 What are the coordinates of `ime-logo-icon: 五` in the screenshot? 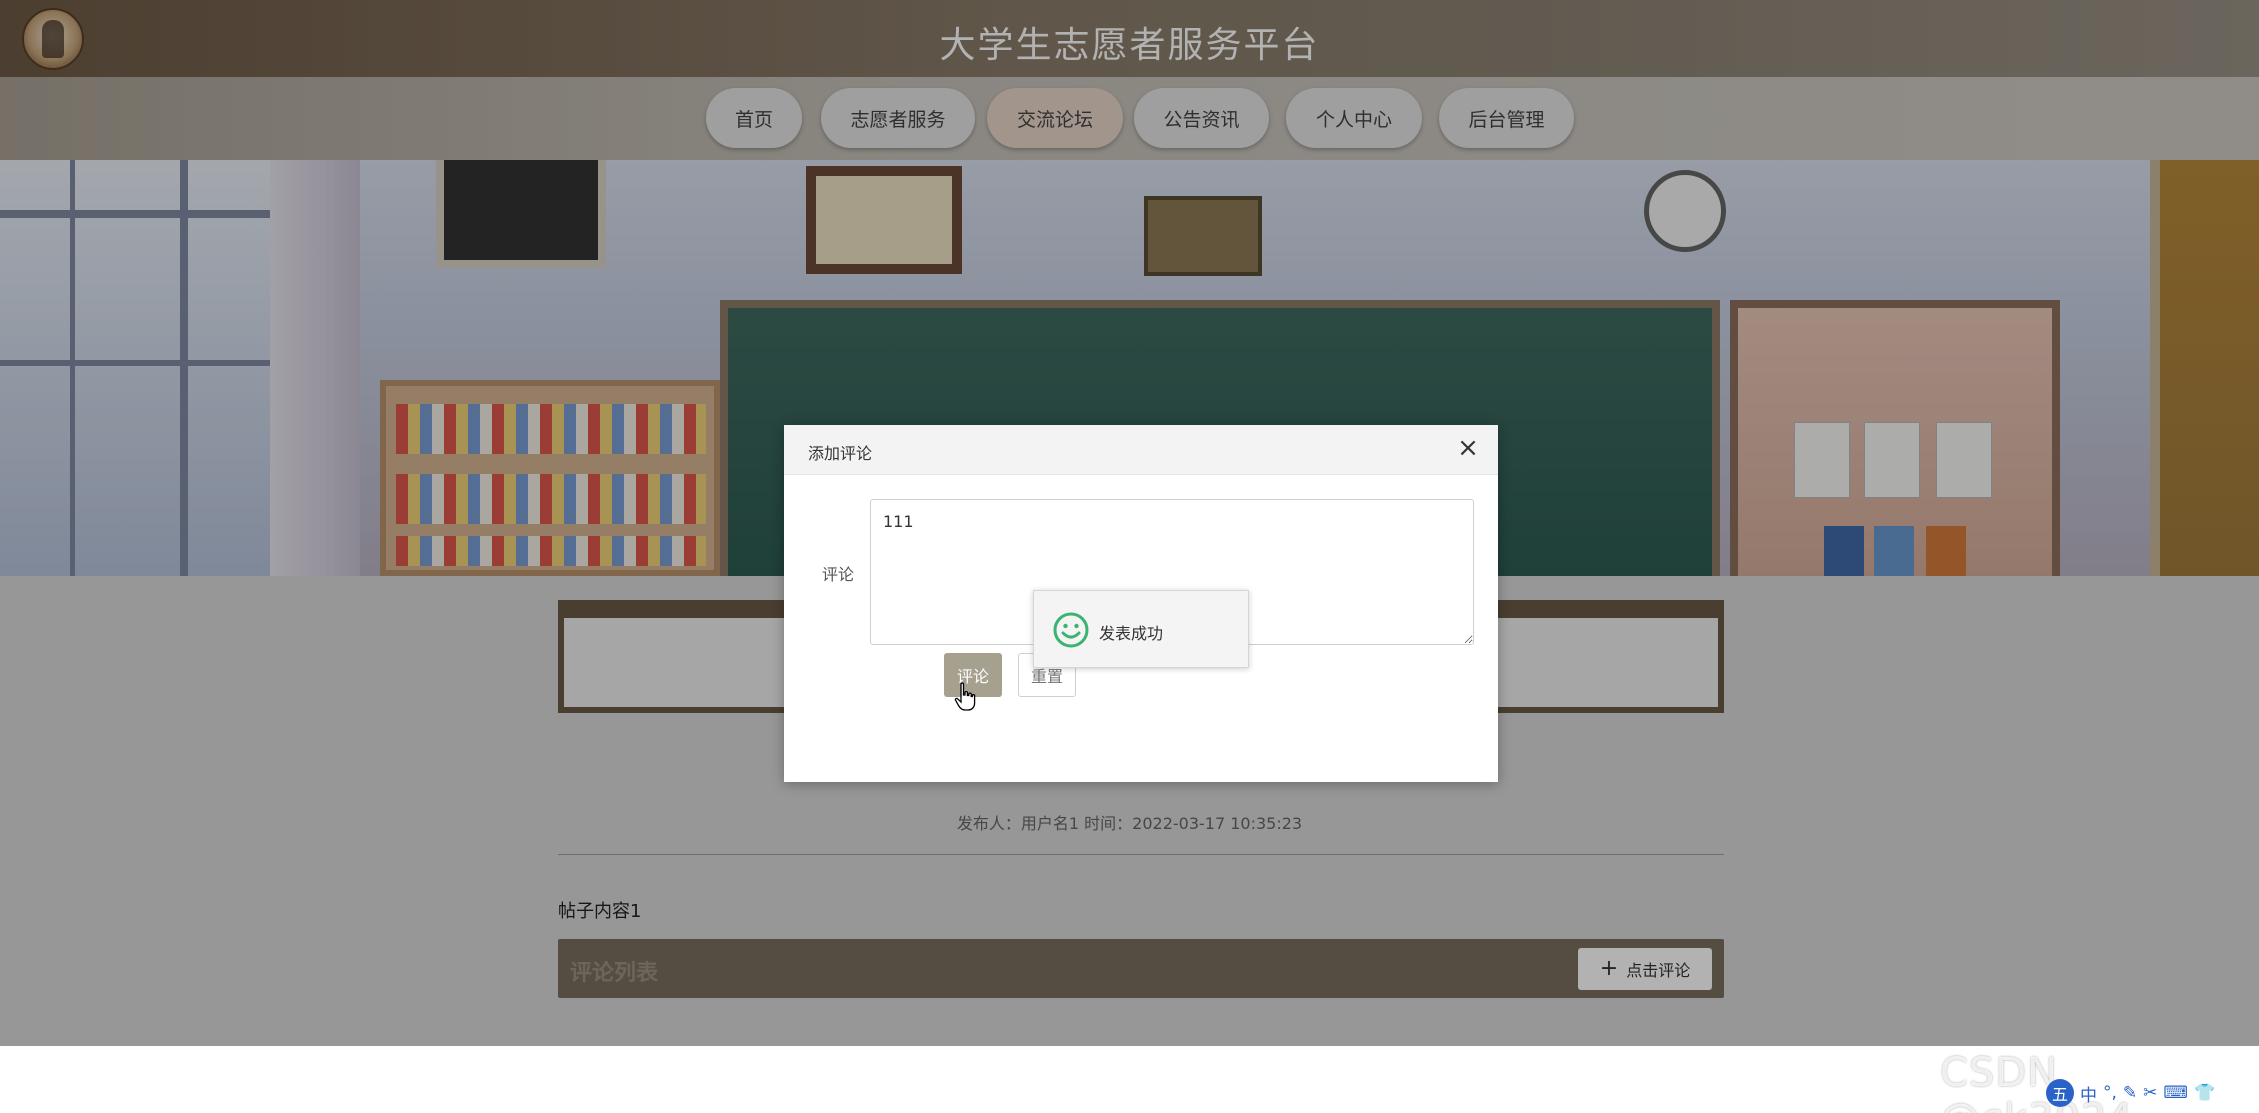 It's located at (2060, 1093).